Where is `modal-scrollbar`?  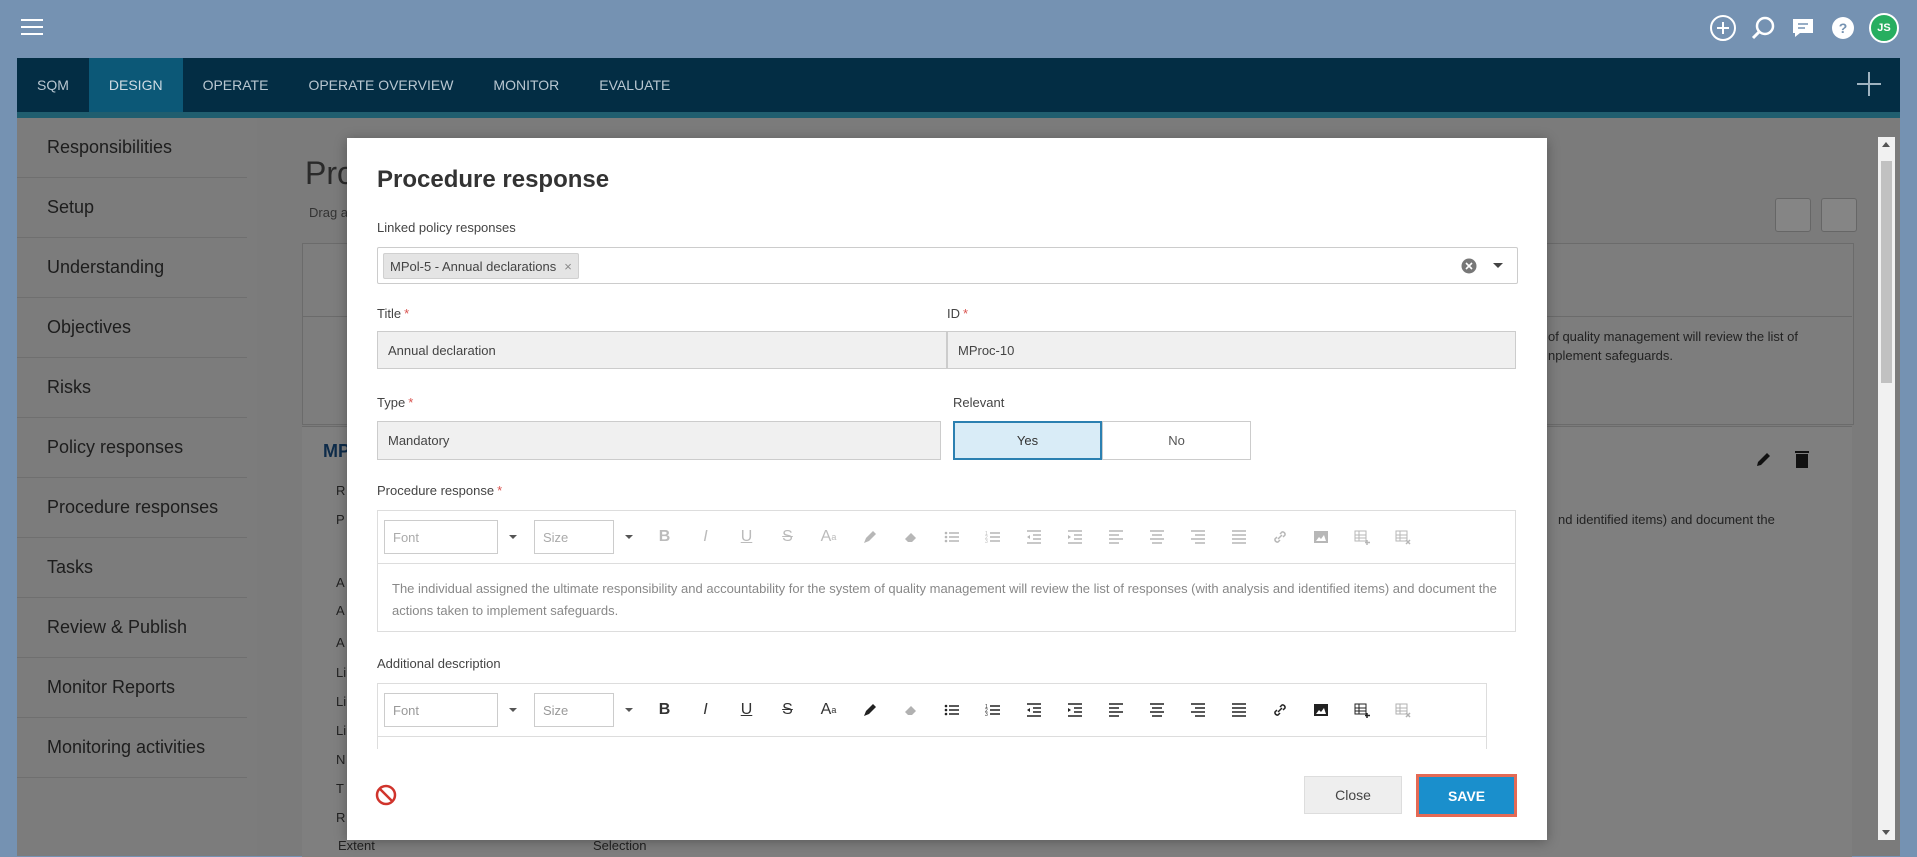
modal-scrollbar is located at coordinates (1886, 488).